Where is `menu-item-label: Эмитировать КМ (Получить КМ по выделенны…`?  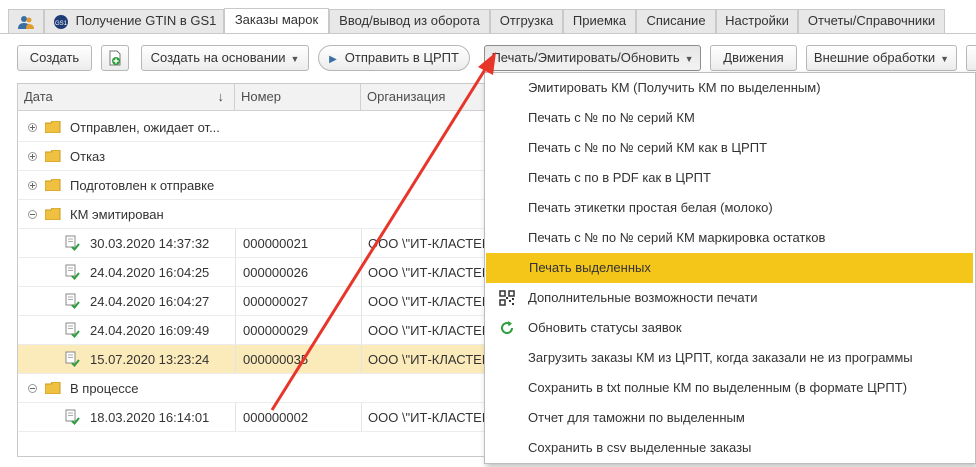 menu-item-label: Эмитировать КМ (Получить КМ по выделенны… is located at coordinates (674, 87).